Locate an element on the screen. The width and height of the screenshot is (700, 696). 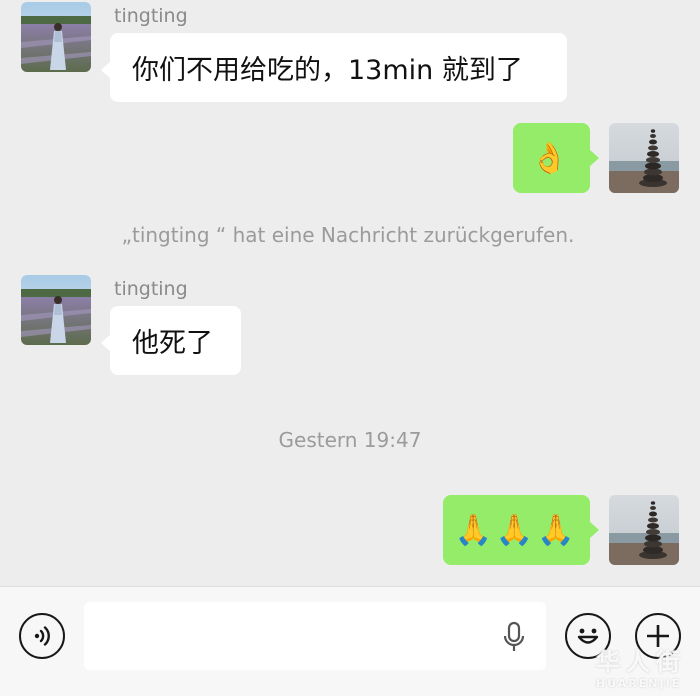
microphone-icon is located at coordinates (514, 637).